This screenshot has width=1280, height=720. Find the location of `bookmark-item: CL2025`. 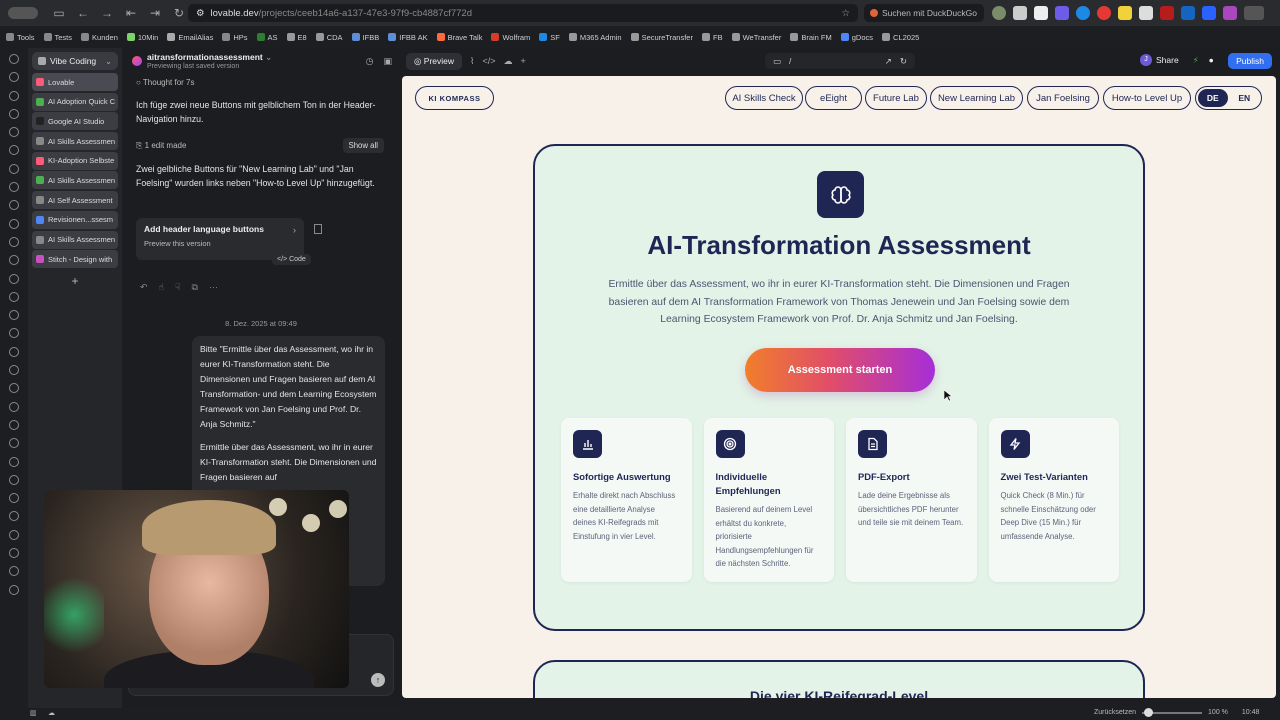

bookmark-item: CL2025 is located at coordinates (900, 37).